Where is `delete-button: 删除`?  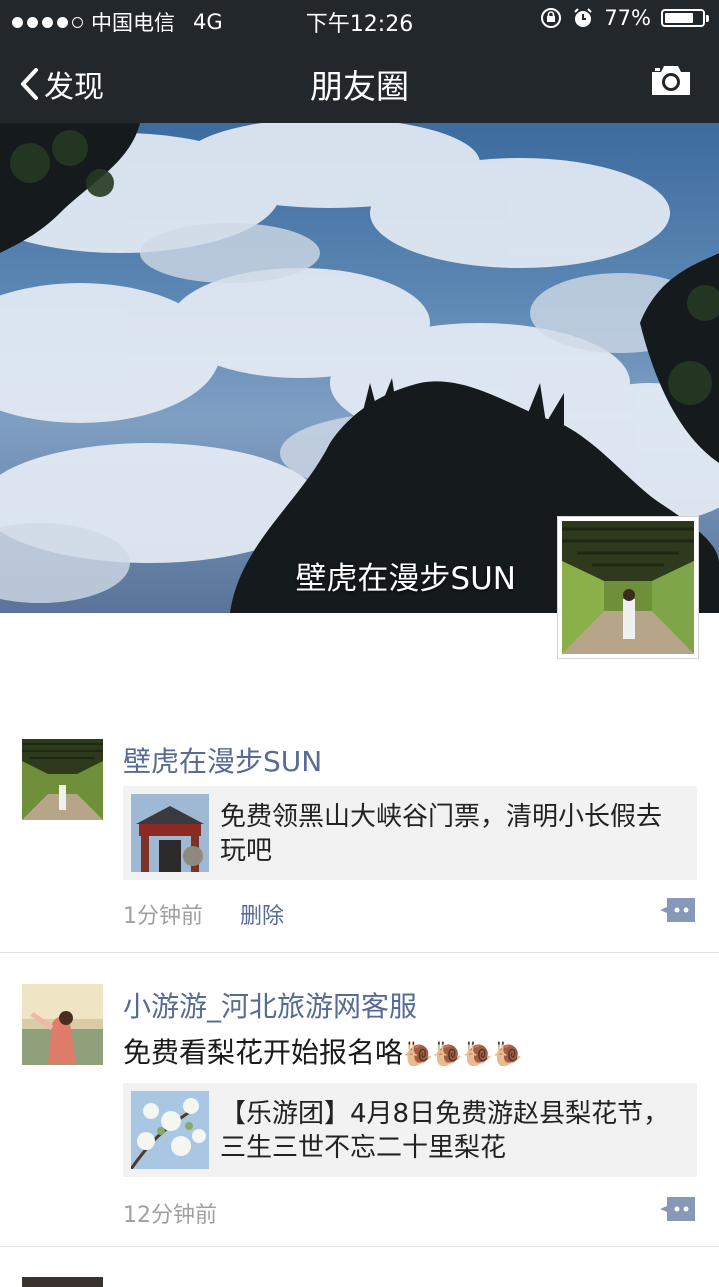 delete-button: 删除 is located at coordinates (262, 914).